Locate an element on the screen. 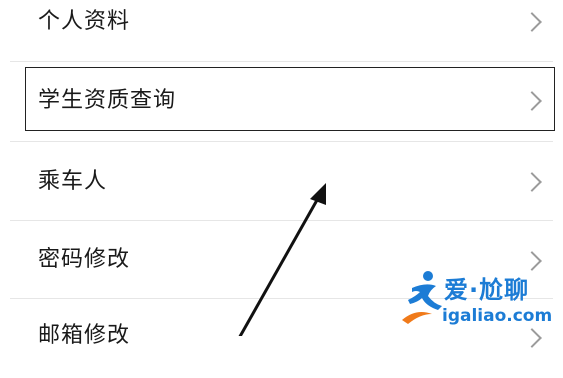 This screenshot has height=378, width=563. menu-item-label: 邮箱修改 is located at coordinates (84, 335).